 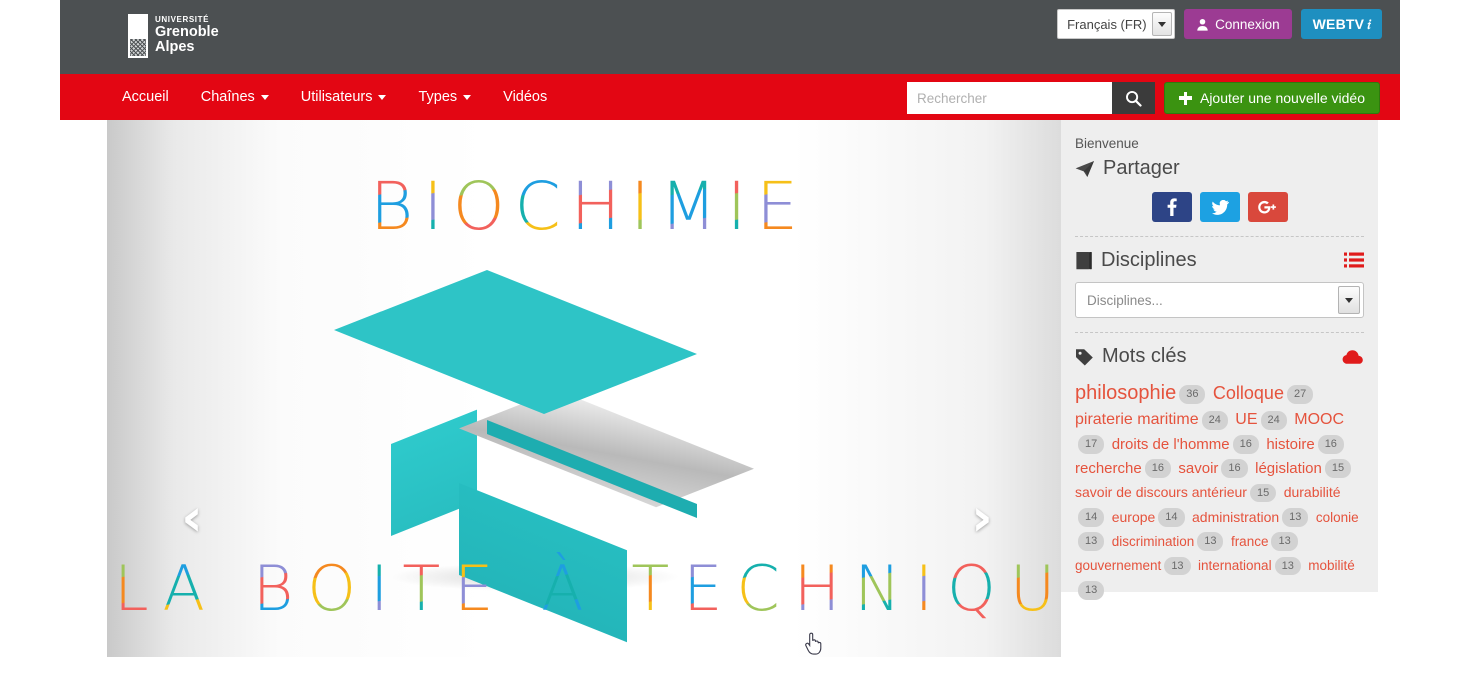 I want to click on carousel-prev-arrow: ‹, so click(x=192, y=518).